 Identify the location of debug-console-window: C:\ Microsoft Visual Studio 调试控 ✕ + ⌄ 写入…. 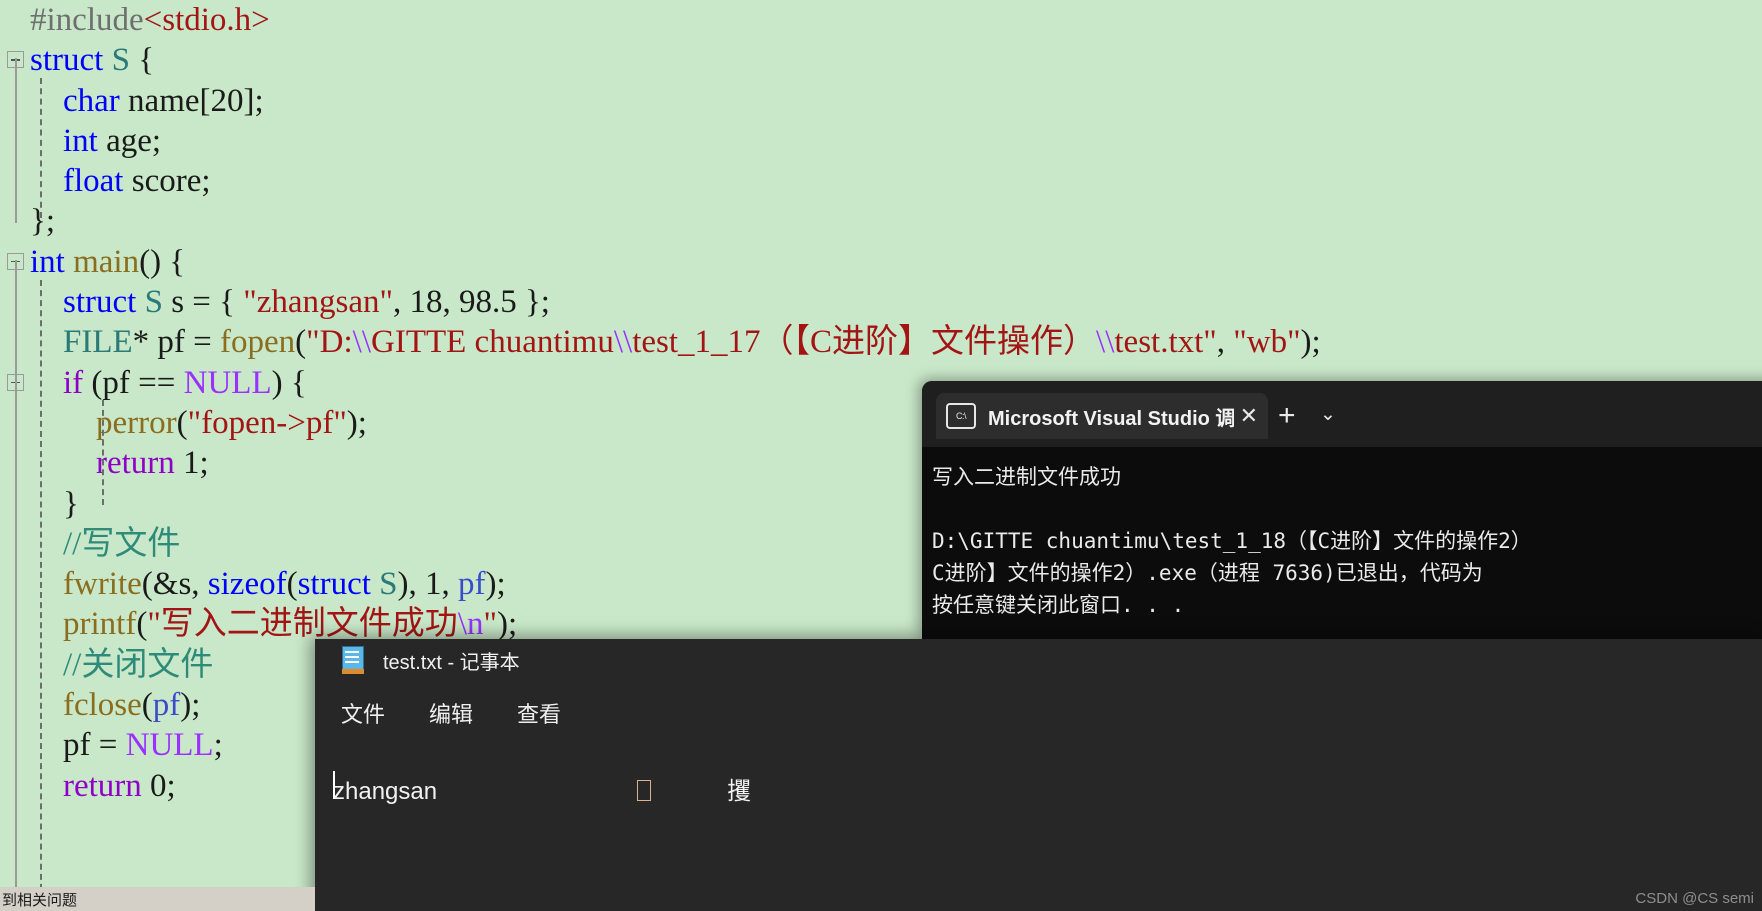
(1342, 510).